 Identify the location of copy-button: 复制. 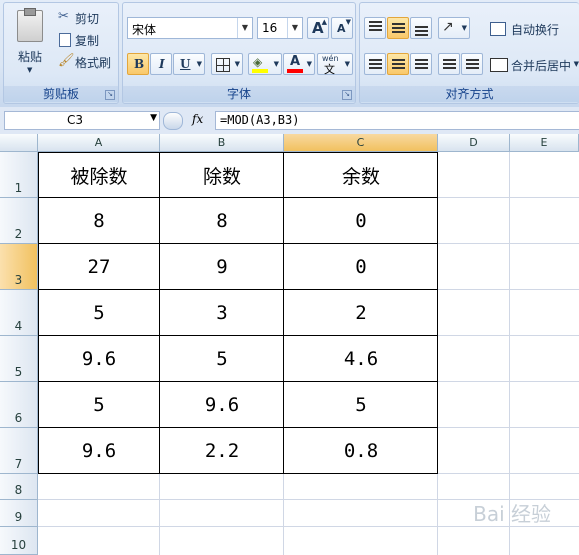
(85, 38).